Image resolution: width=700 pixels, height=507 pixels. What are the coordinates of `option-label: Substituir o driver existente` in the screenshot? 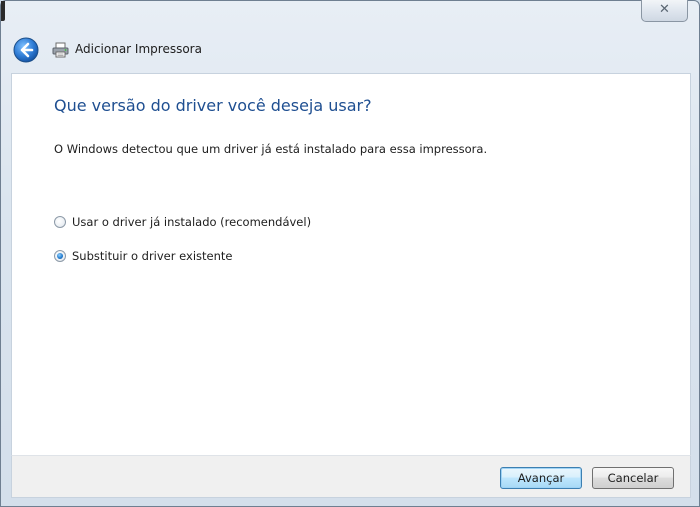 It's located at (152, 256).